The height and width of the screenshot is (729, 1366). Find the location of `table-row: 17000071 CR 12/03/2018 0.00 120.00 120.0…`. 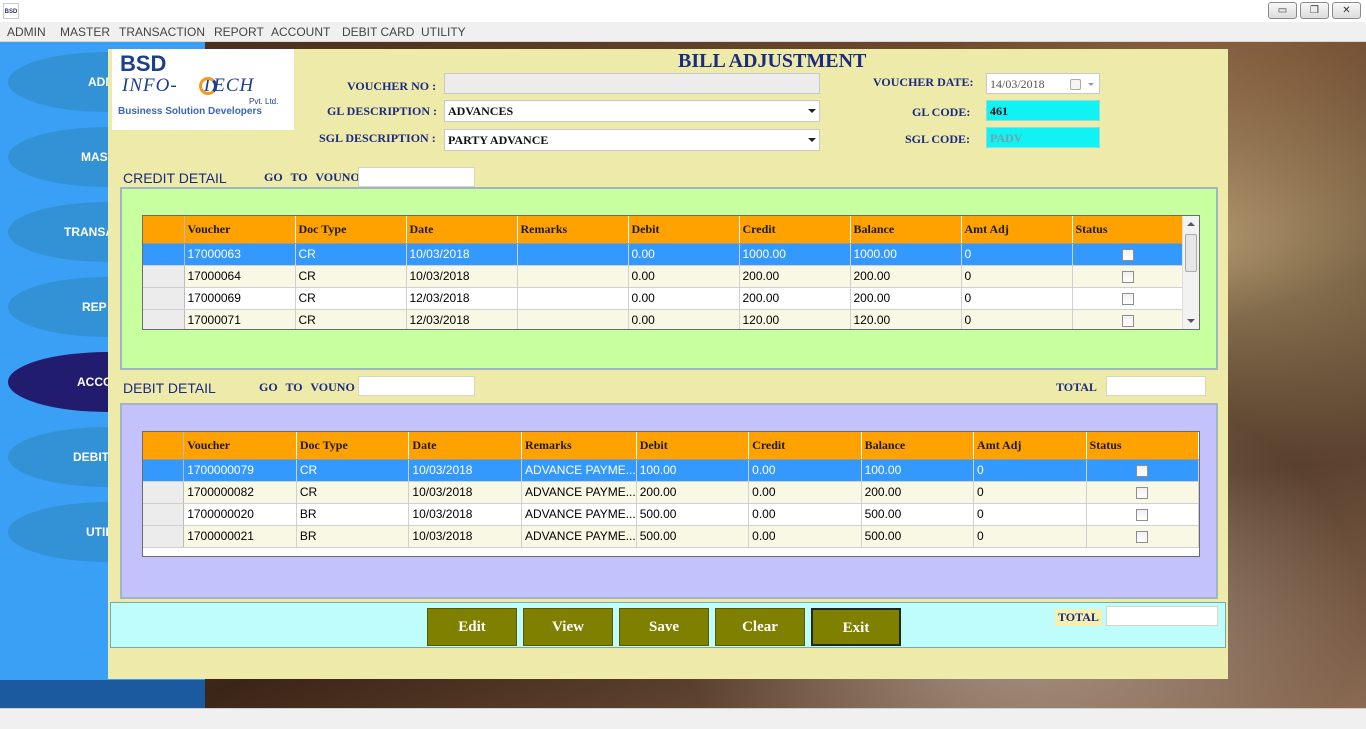

table-row: 17000071 CR 12/03/2018 0.00 120.00 120.0… is located at coordinates (663, 319).